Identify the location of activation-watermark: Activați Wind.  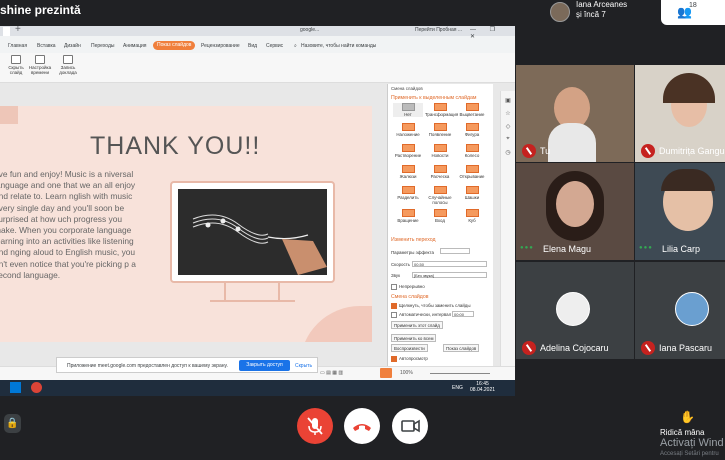
(692, 443).